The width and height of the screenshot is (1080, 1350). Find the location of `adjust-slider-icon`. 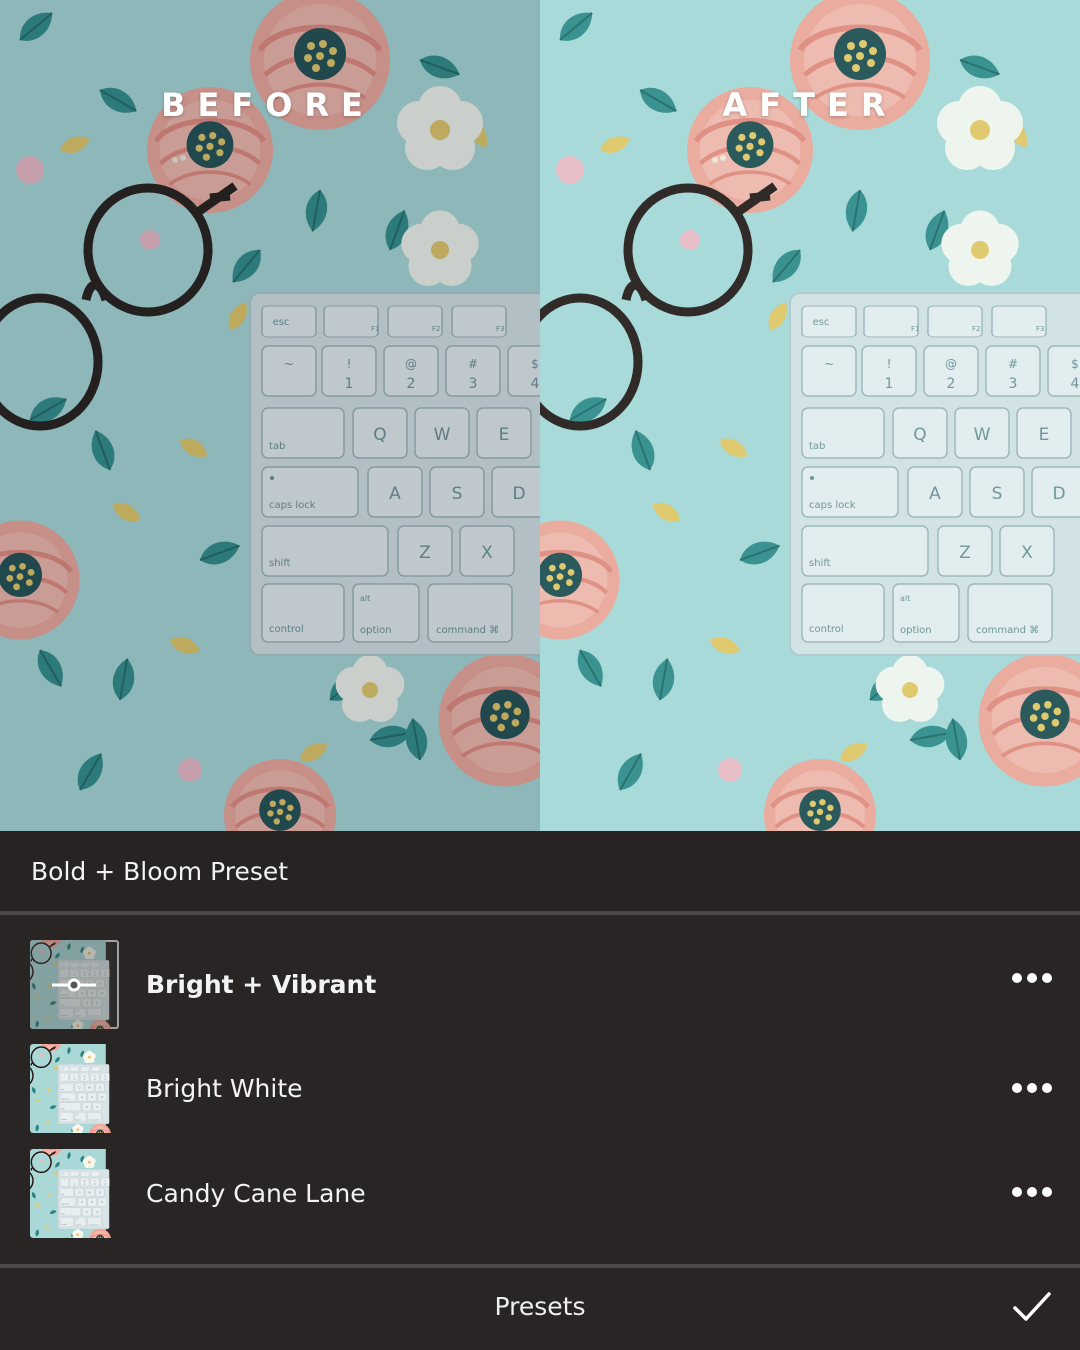

adjust-slider-icon is located at coordinates (74, 985).